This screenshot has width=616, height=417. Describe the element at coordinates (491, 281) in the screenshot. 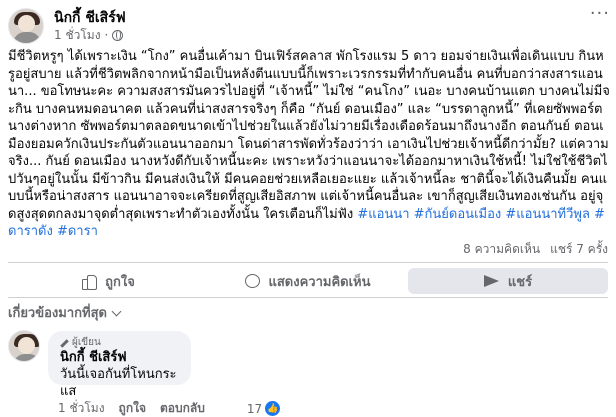

I see `share-icon` at that location.